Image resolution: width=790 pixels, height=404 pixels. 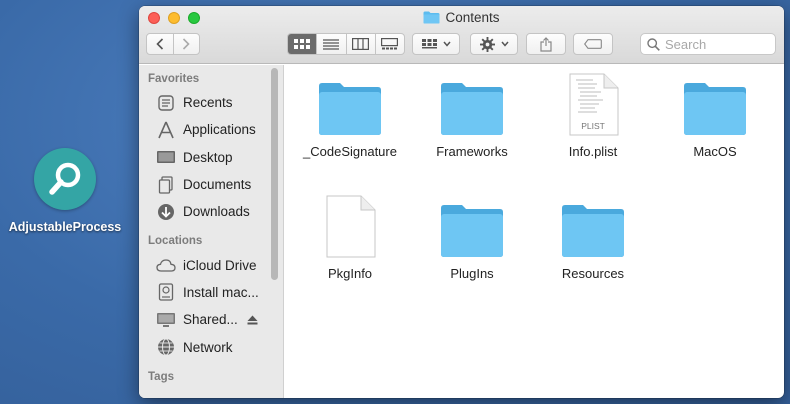 I want to click on gear-icon, so click(x=487, y=44).